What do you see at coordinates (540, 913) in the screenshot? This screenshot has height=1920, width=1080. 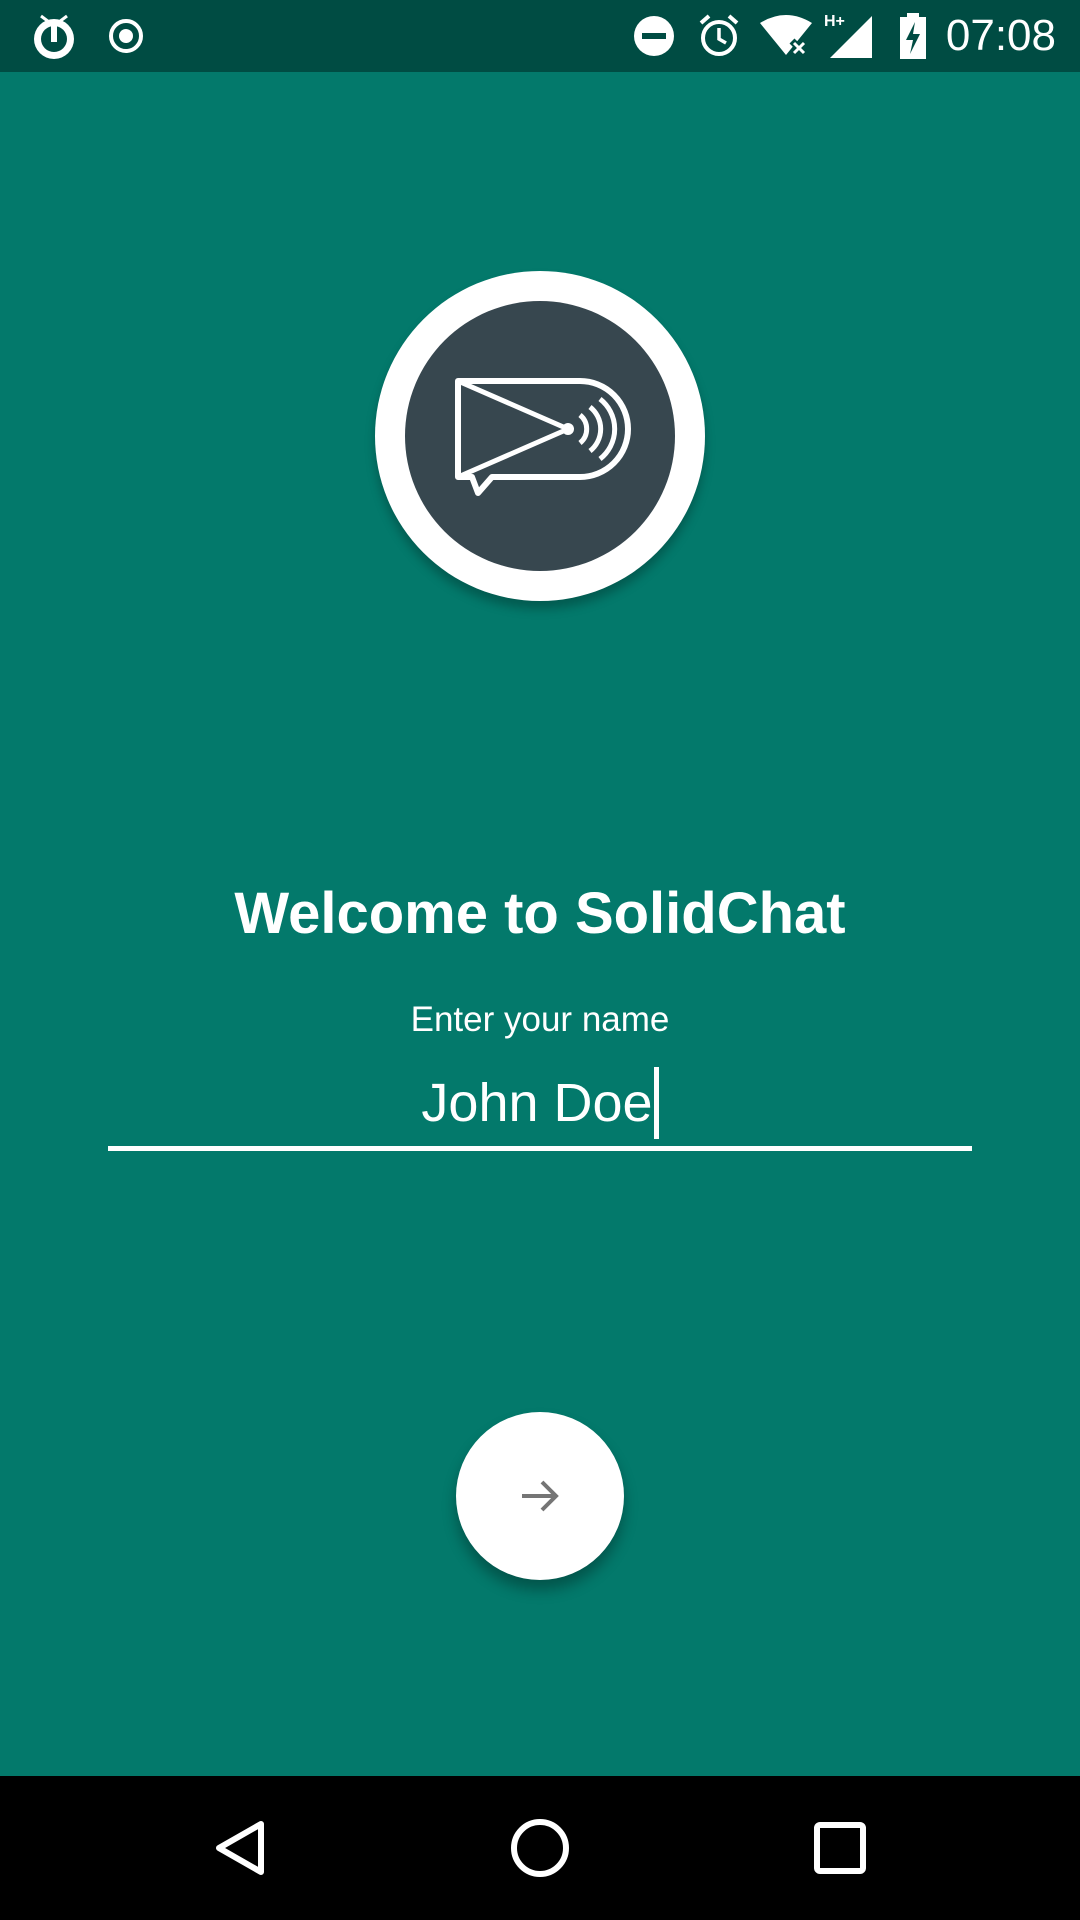 I see `welcome-title: Welcome to SolidChat` at bounding box center [540, 913].